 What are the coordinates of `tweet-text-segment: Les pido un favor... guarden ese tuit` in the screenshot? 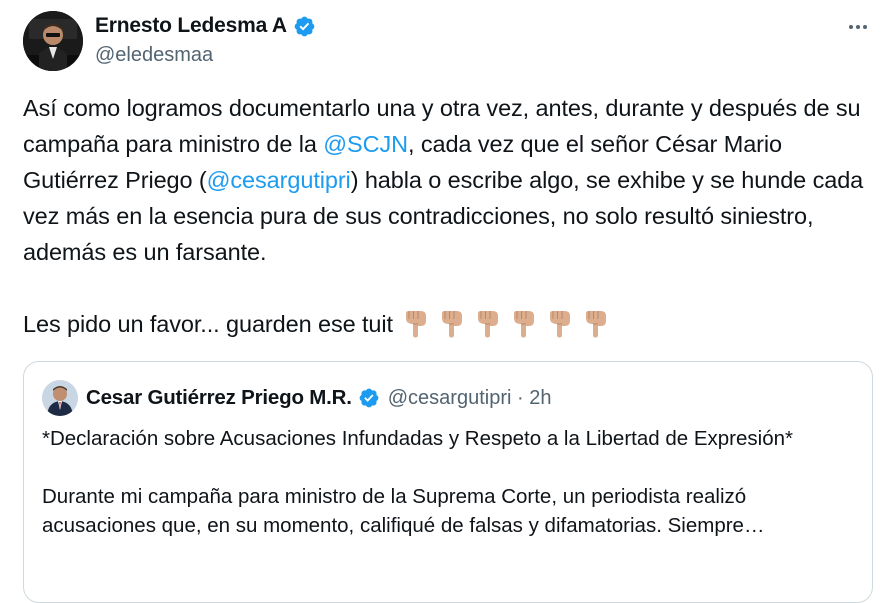 It's located at (208, 324).